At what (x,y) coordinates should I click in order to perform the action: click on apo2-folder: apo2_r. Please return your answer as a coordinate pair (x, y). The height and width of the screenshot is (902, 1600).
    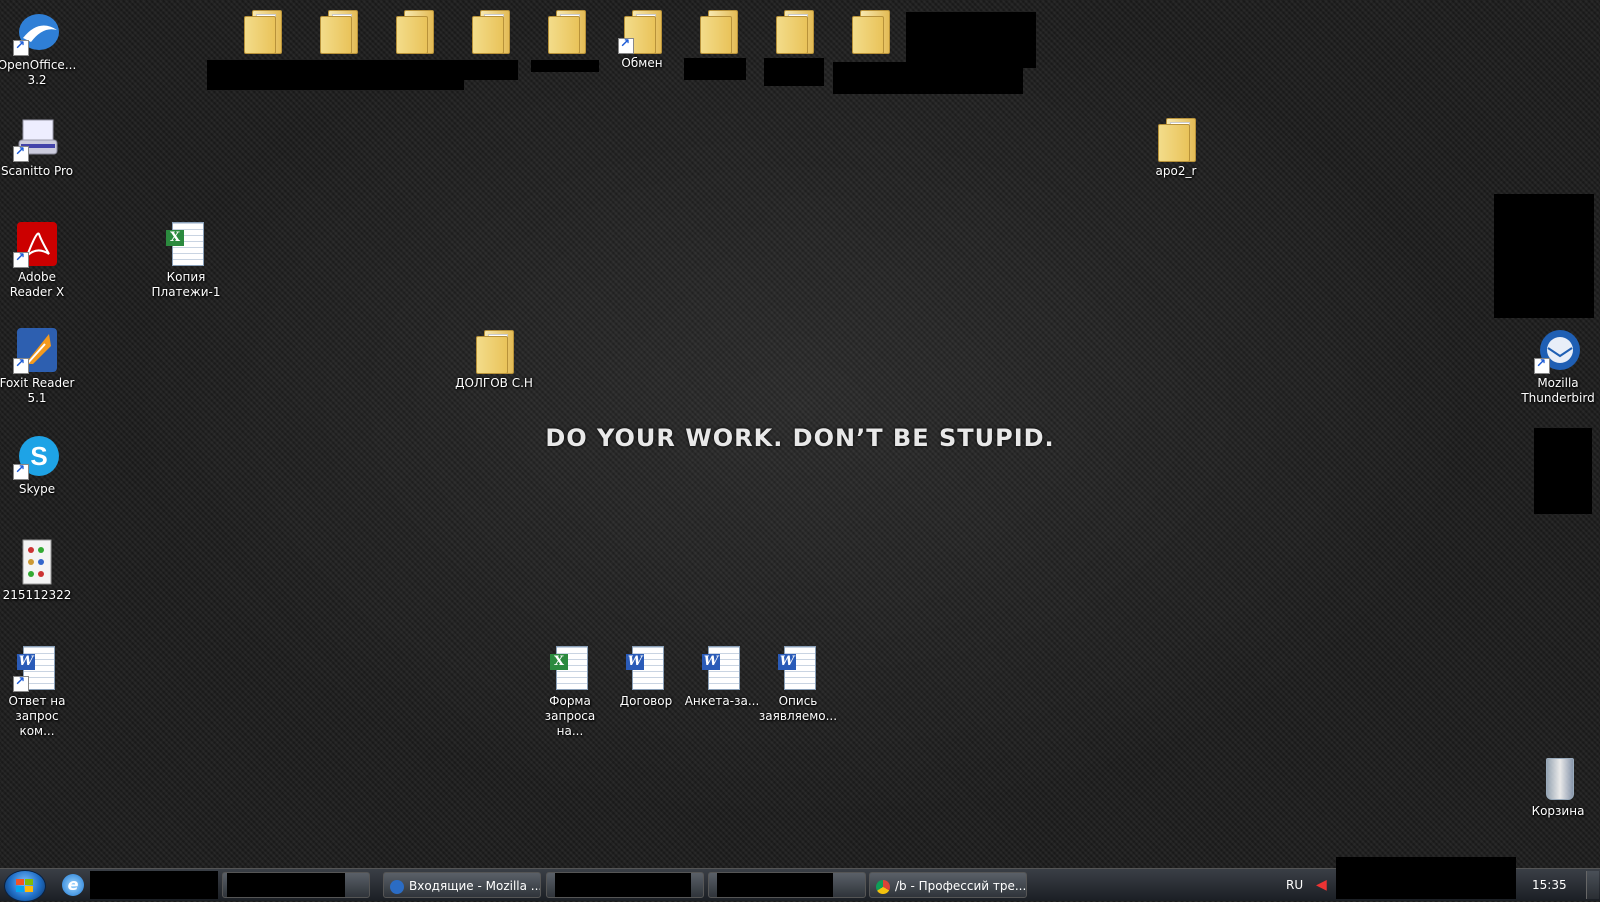
    Looking at the image, I should click on (1176, 146).